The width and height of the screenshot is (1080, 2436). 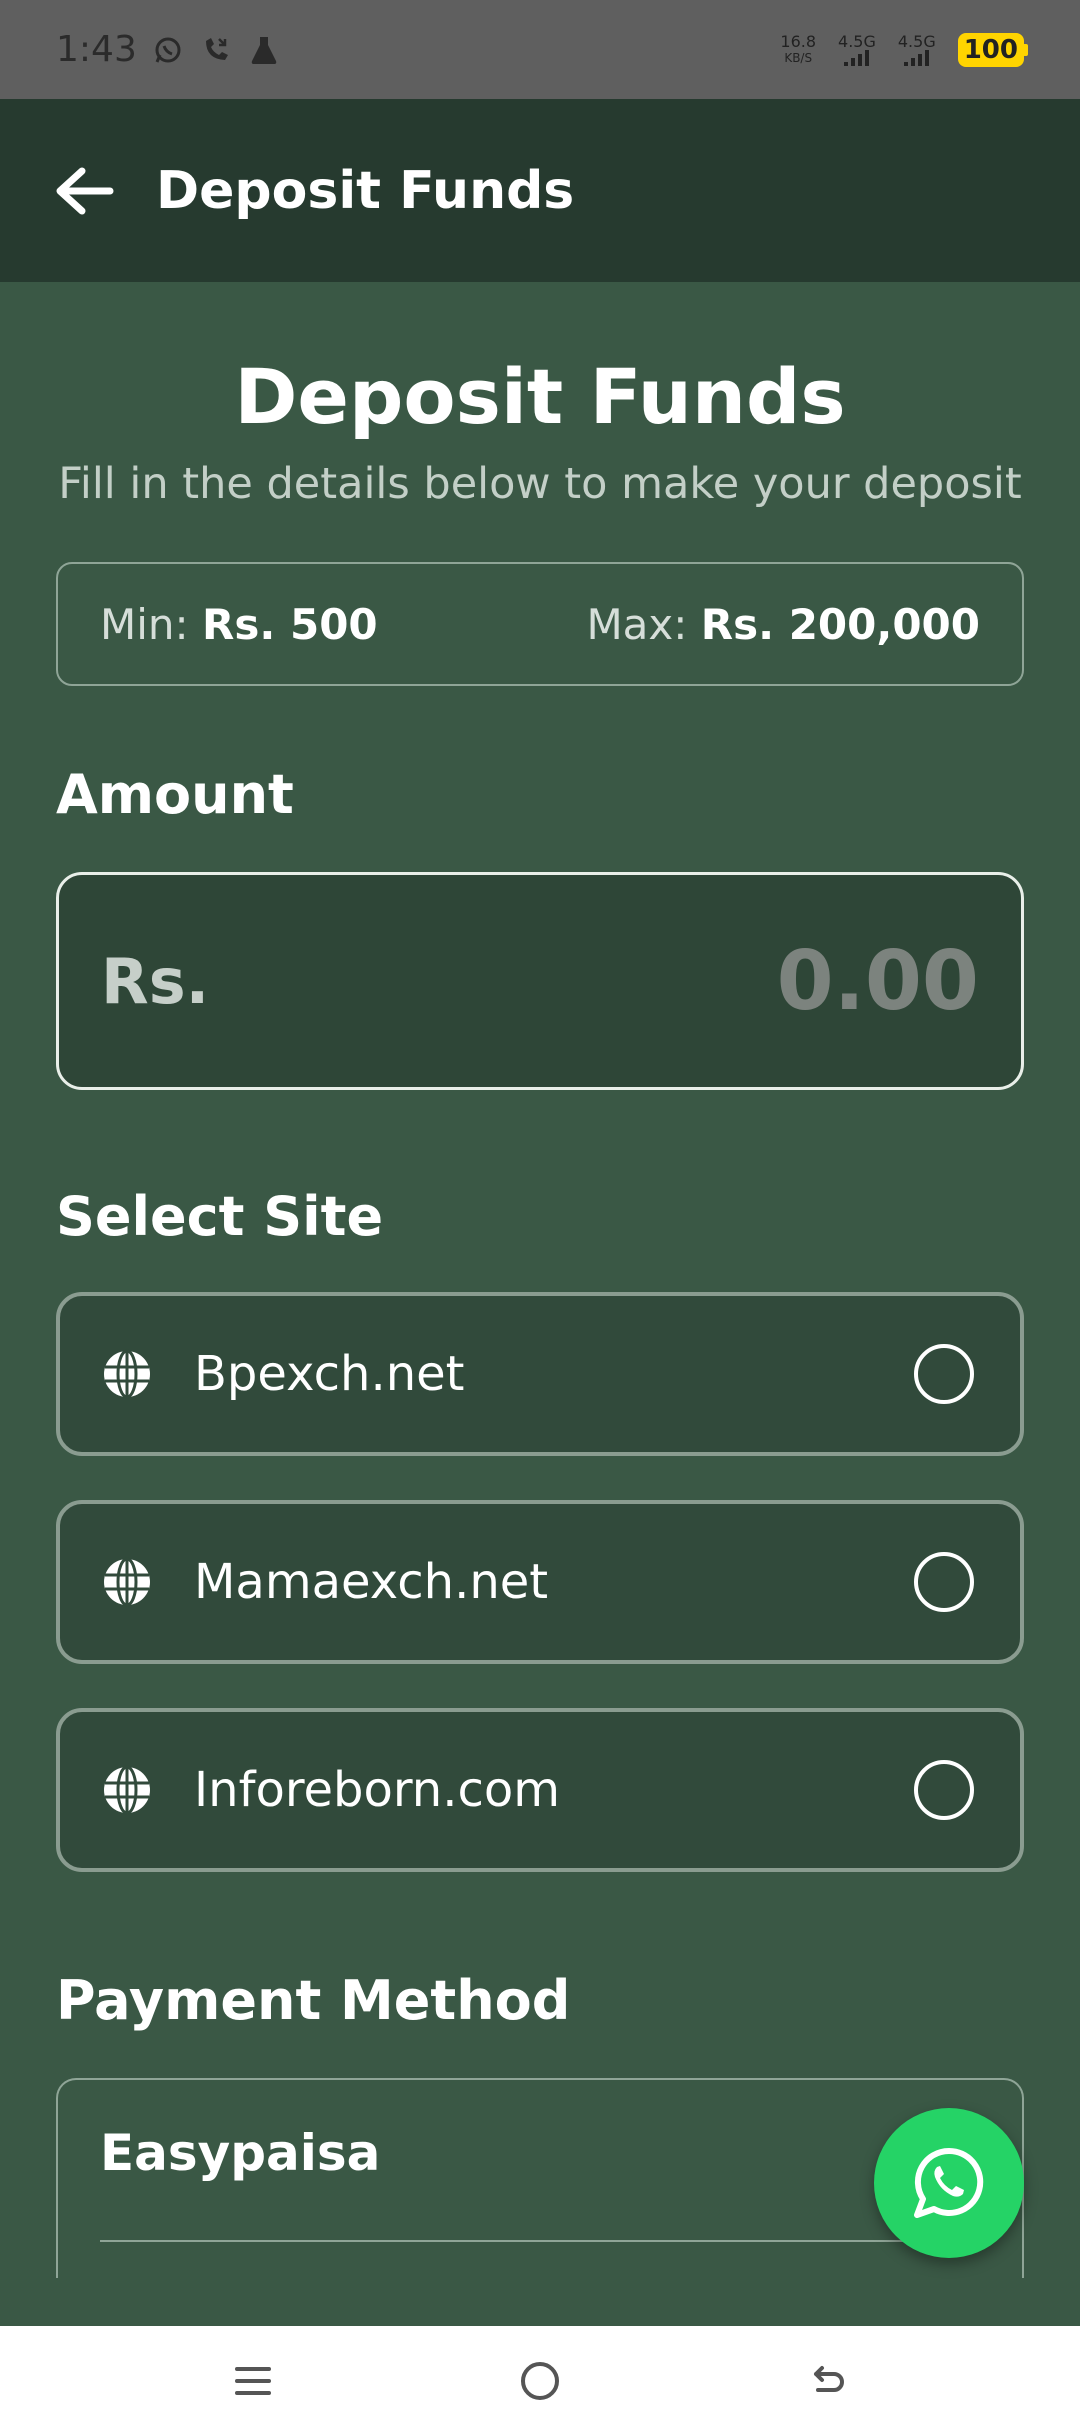 I want to click on min-limit: Min: Rs. 500, so click(x=239, y=624).